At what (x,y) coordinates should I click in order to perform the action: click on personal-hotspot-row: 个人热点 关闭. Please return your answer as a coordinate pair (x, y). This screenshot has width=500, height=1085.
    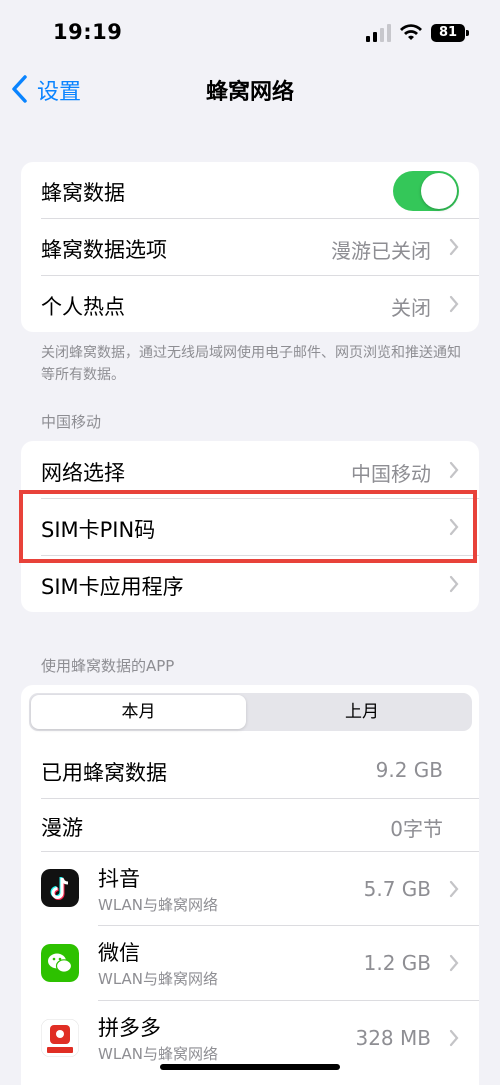
    Looking at the image, I should click on (250, 304).